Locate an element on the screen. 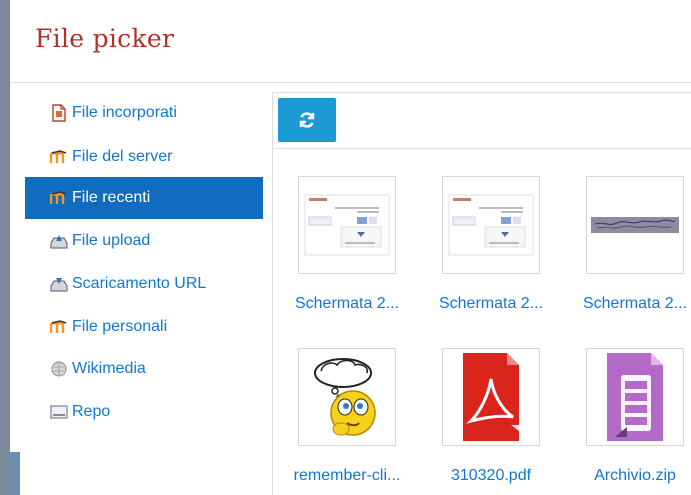  embedded-file-icon is located at coordinates (59, 113).